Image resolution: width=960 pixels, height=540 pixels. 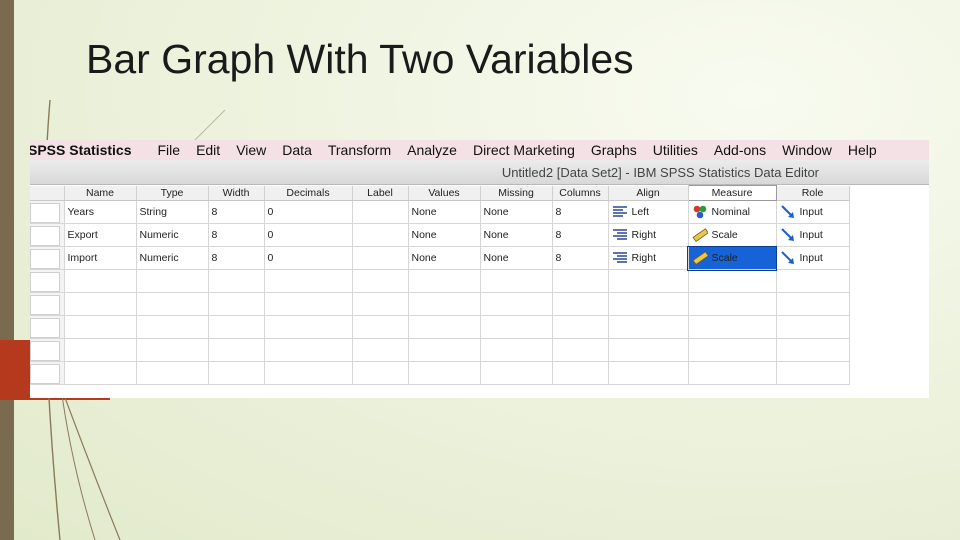 I want to click on menu-edit: Edit, so click(x=208, y=150).